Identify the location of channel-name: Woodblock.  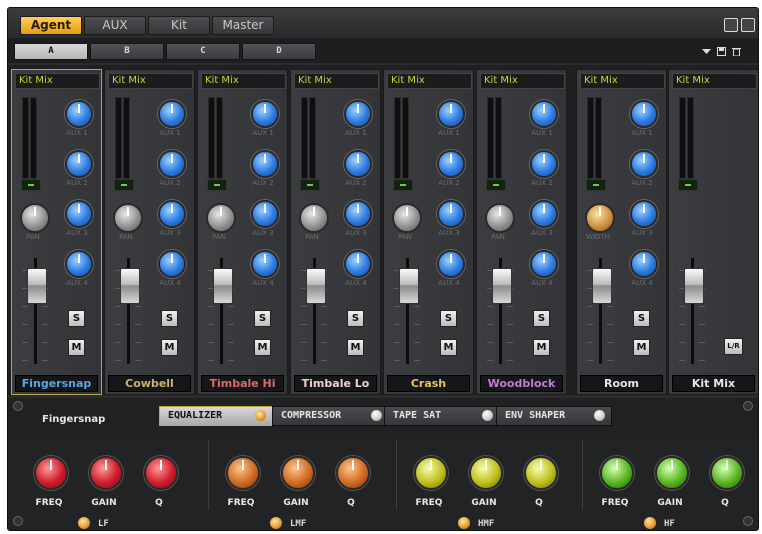
(521, 383).